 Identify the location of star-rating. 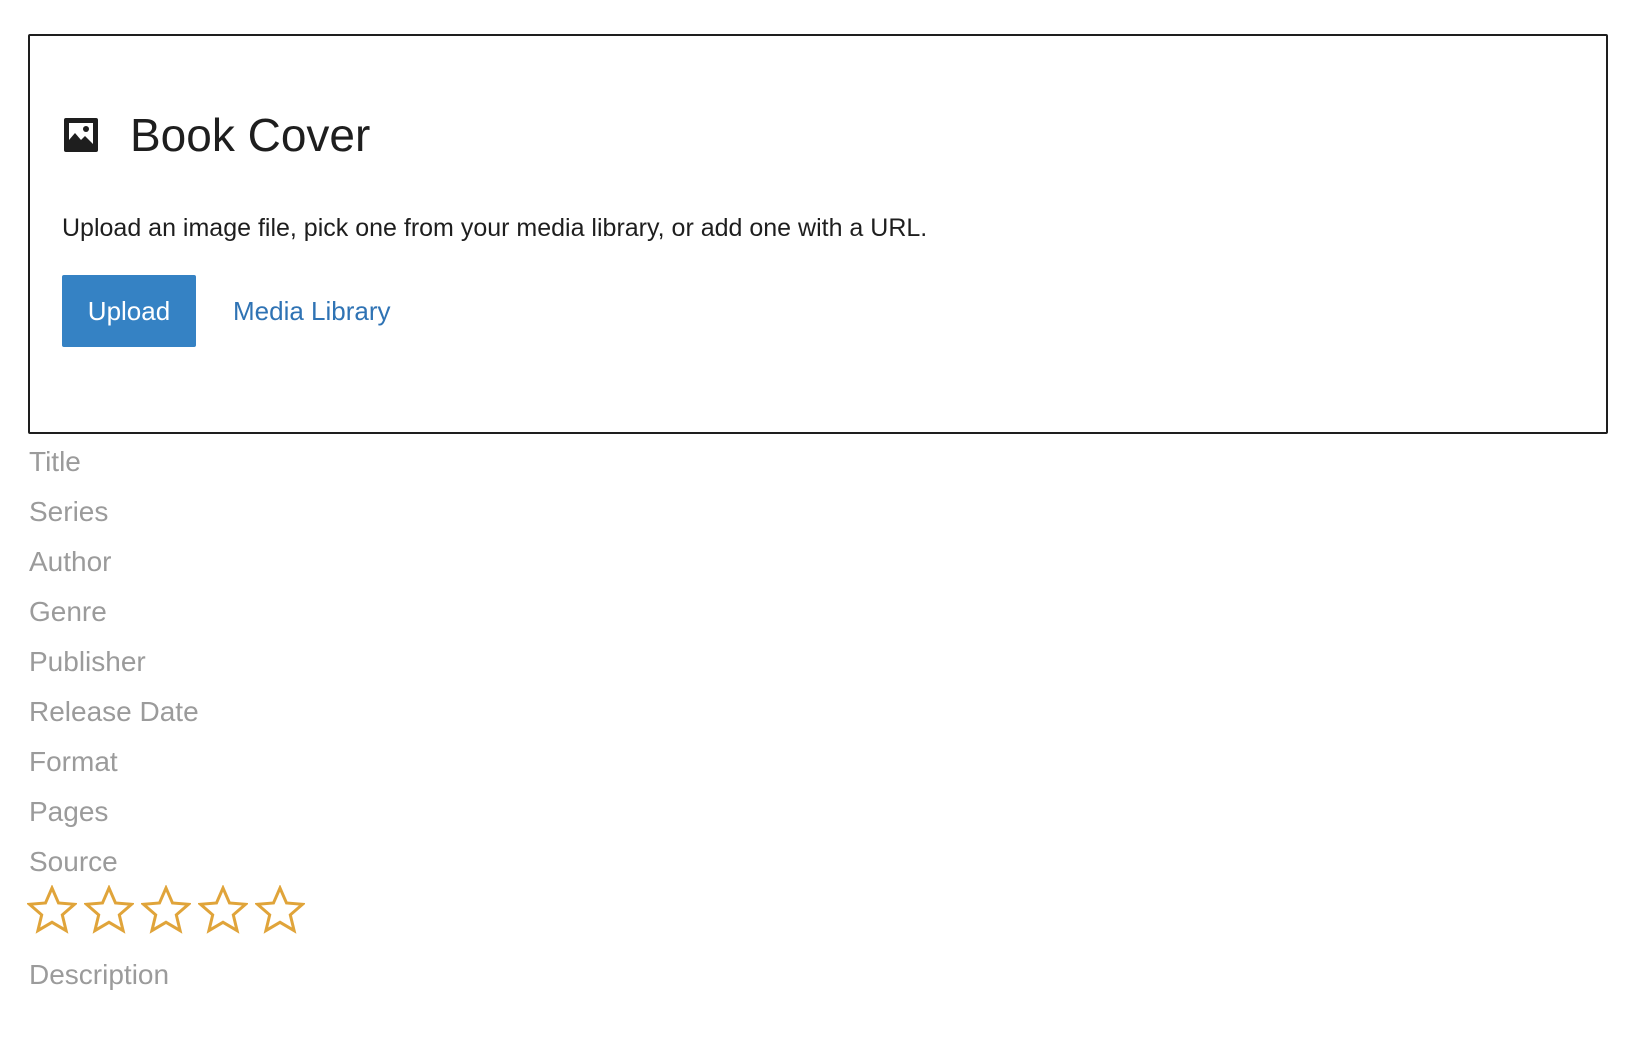
(169, 910).